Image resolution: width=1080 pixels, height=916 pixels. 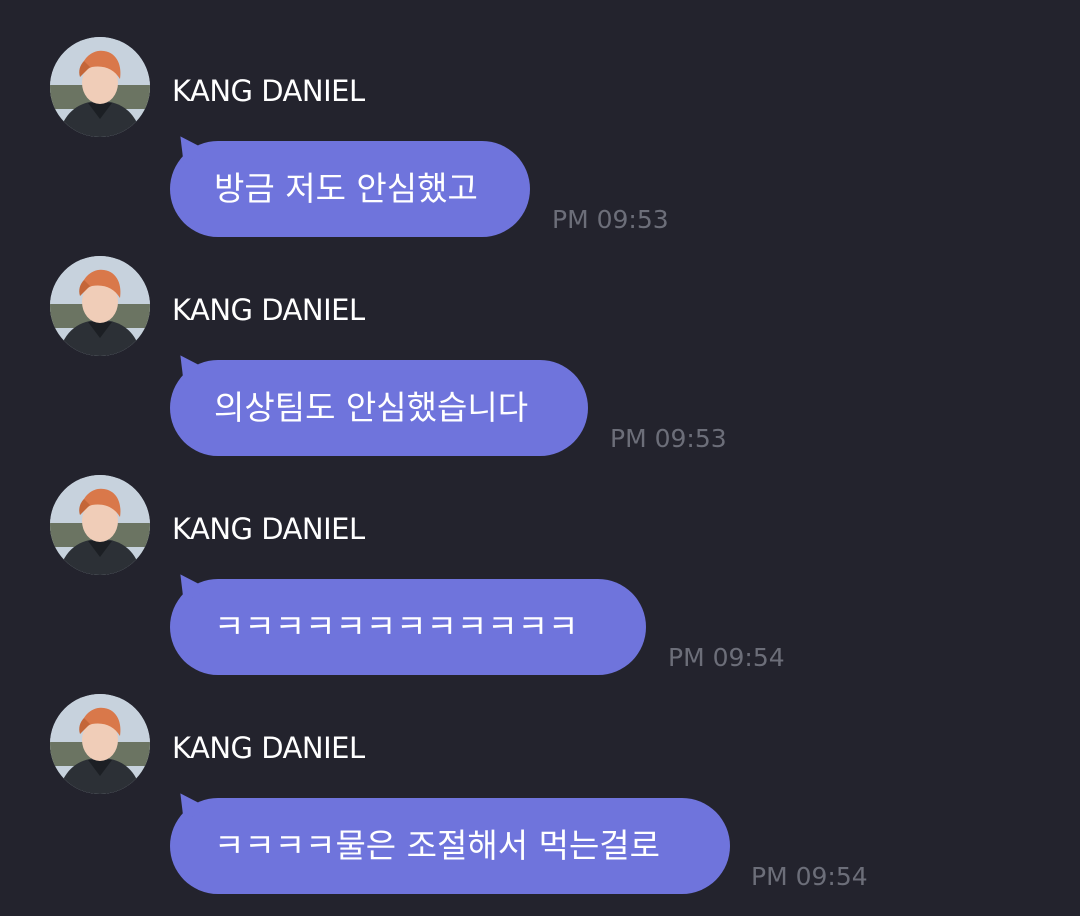 I want to click on message-bubble: 방금 저도 안심했고, so click(x=350, y=189).